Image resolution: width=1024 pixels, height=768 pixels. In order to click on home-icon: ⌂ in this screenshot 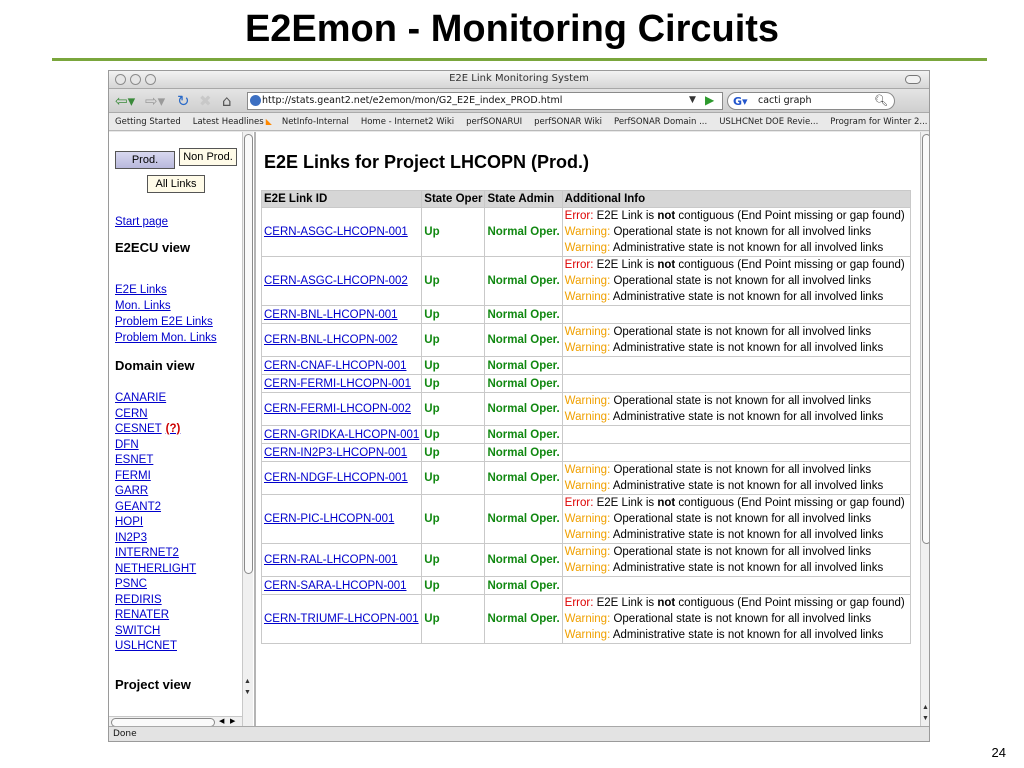, I will do `click(227, 101)`.